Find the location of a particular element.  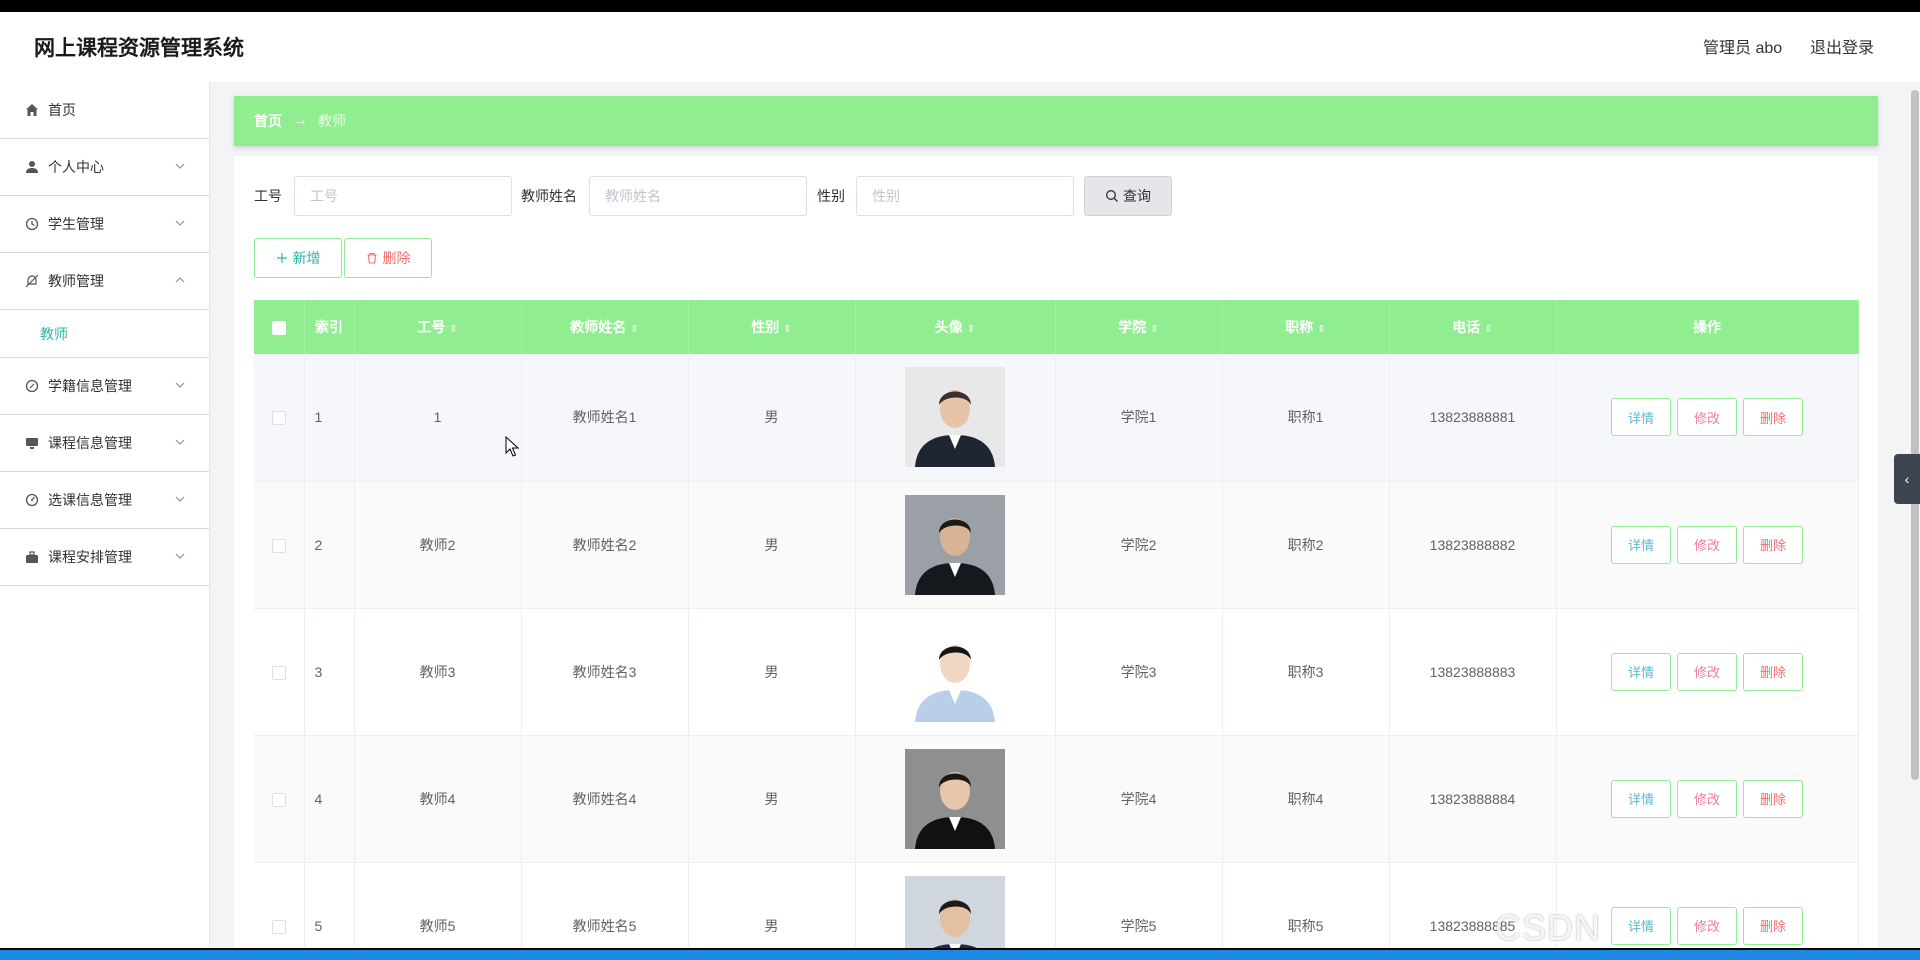

select-all-checkbox is located at coordinates (278, 328).